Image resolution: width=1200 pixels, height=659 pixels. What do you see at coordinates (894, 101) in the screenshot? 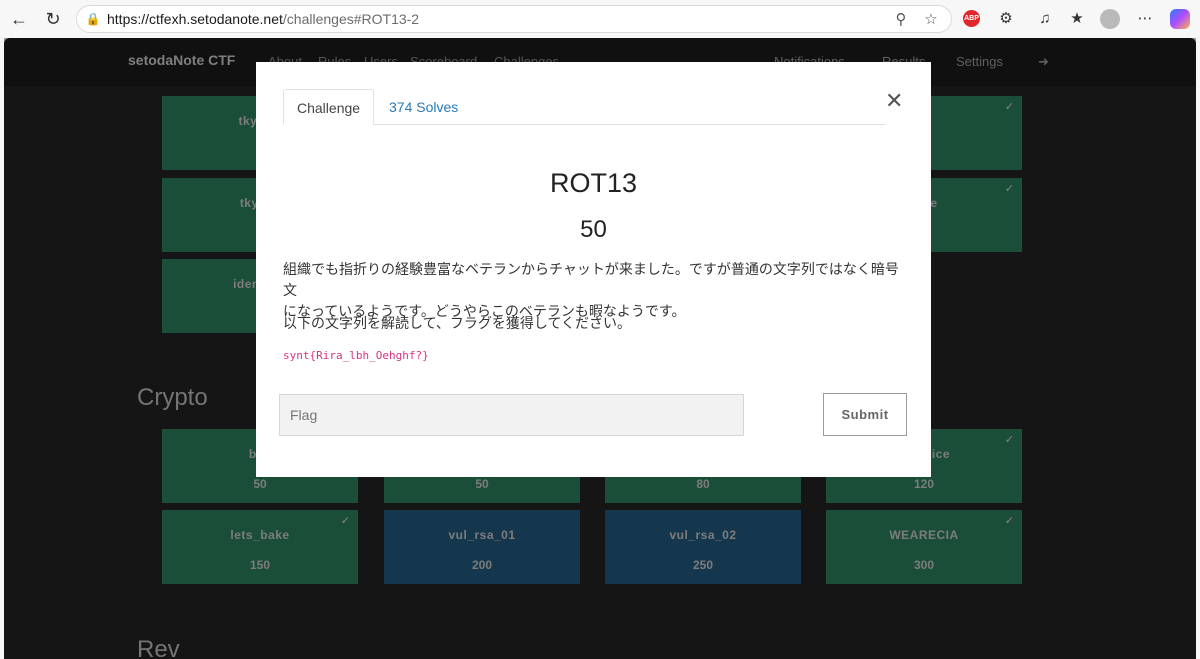
I see `close-icon: ✕` at bounding box center [894, 101].